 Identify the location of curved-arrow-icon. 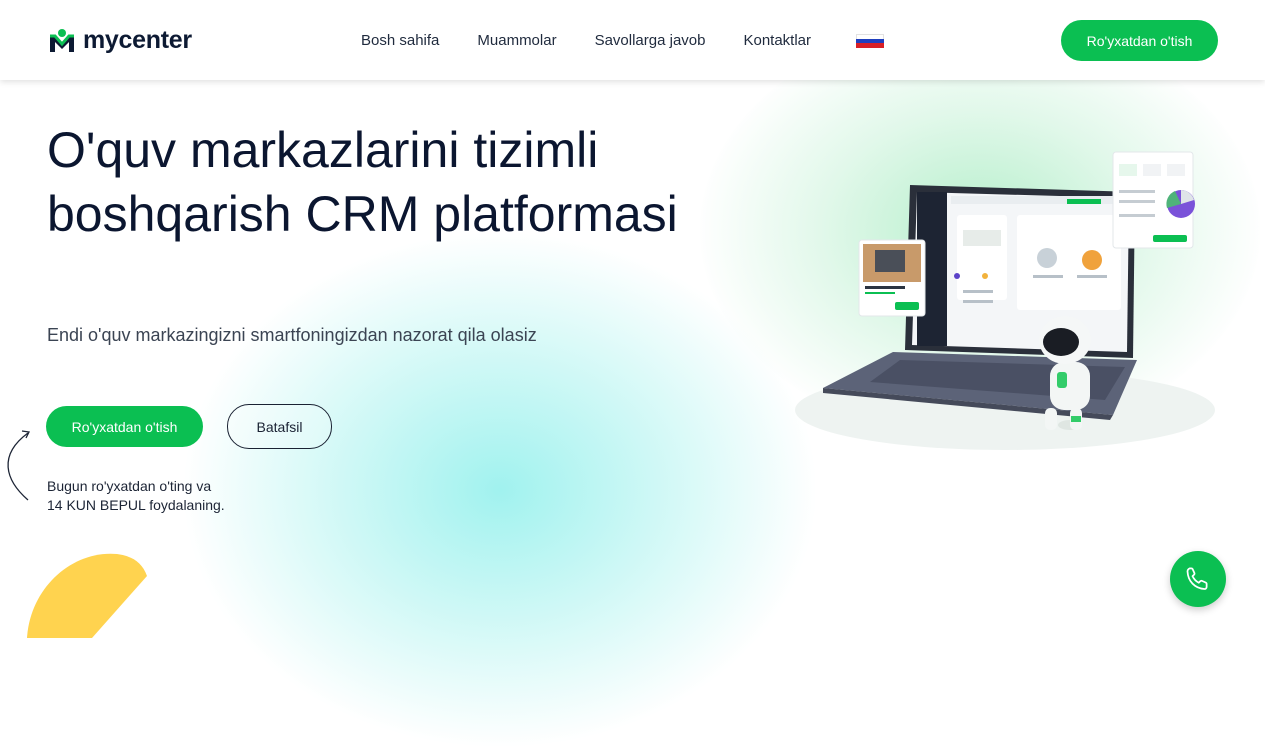
(18, 465).